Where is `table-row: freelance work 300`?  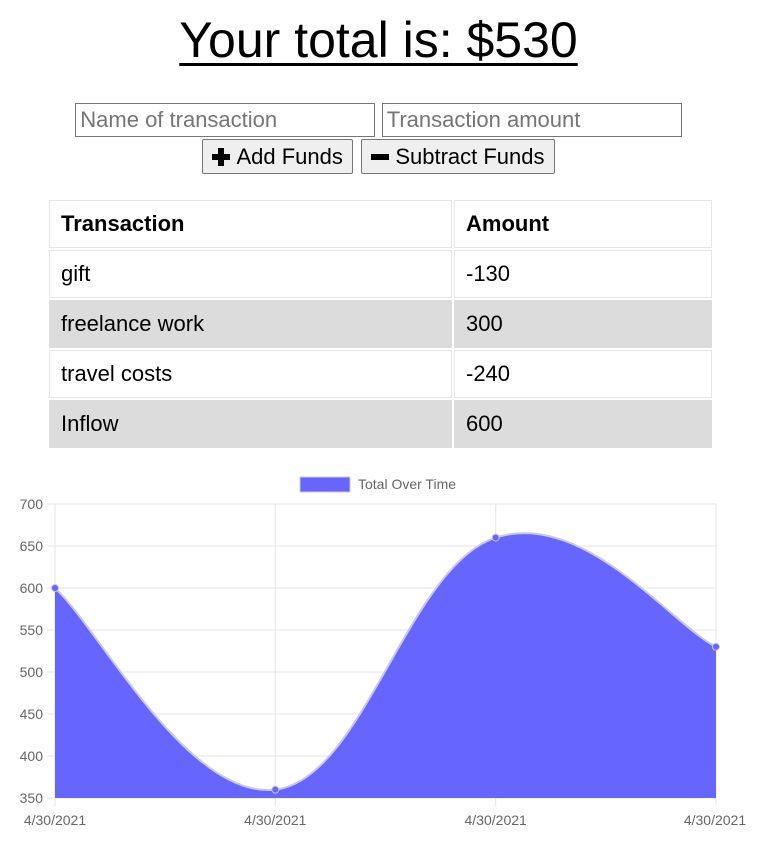
table-row: freelance work 300 is located at coordinates (380, 324).